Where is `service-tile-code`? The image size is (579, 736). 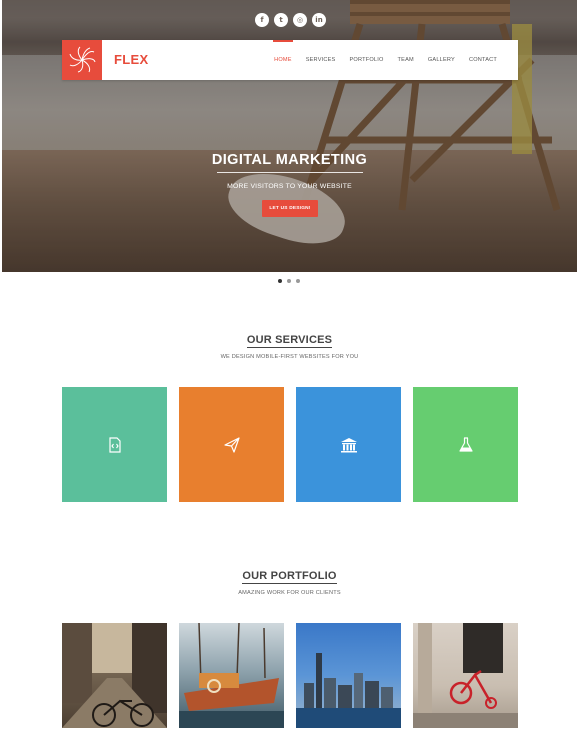 service-tile-code is located at coordinates (114, 444).